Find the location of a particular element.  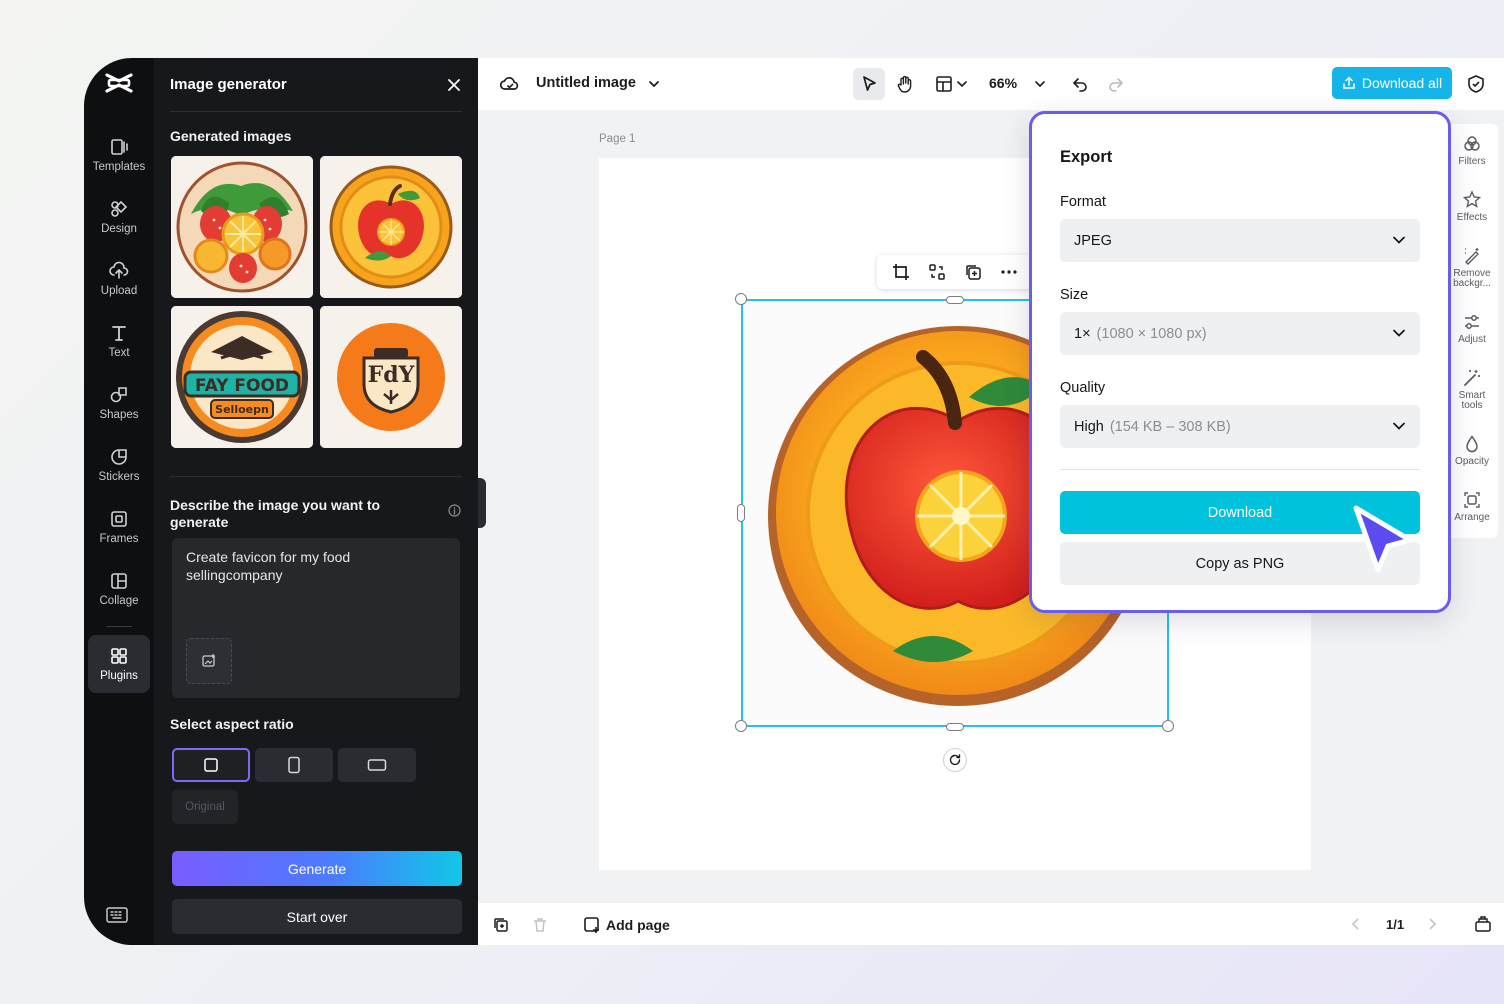

rail-label: Shapes is located at coordinates (119, 415).